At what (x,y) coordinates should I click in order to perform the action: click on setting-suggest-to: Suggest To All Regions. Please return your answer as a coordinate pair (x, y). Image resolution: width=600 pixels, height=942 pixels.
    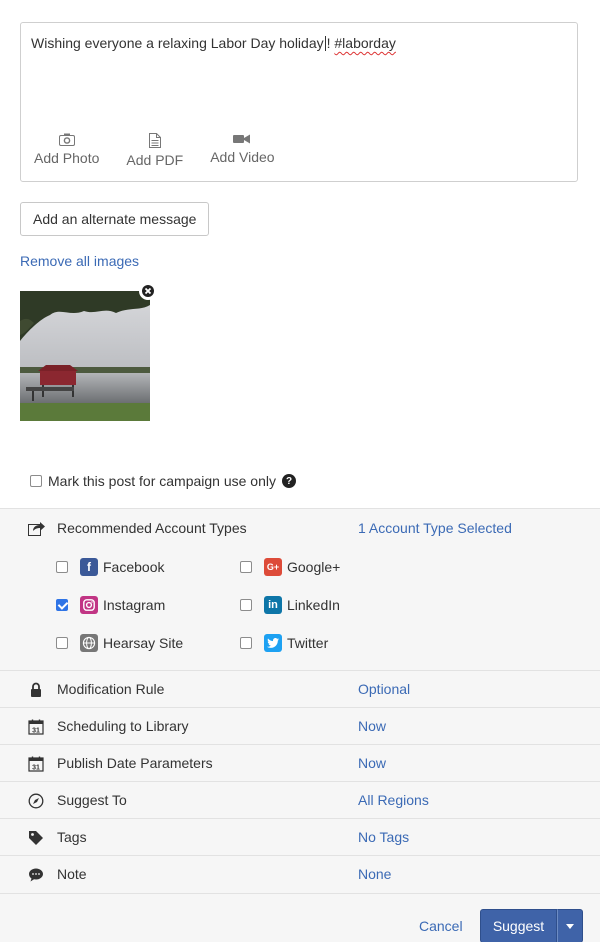
    Looking at the image, I should click on (300, 799).